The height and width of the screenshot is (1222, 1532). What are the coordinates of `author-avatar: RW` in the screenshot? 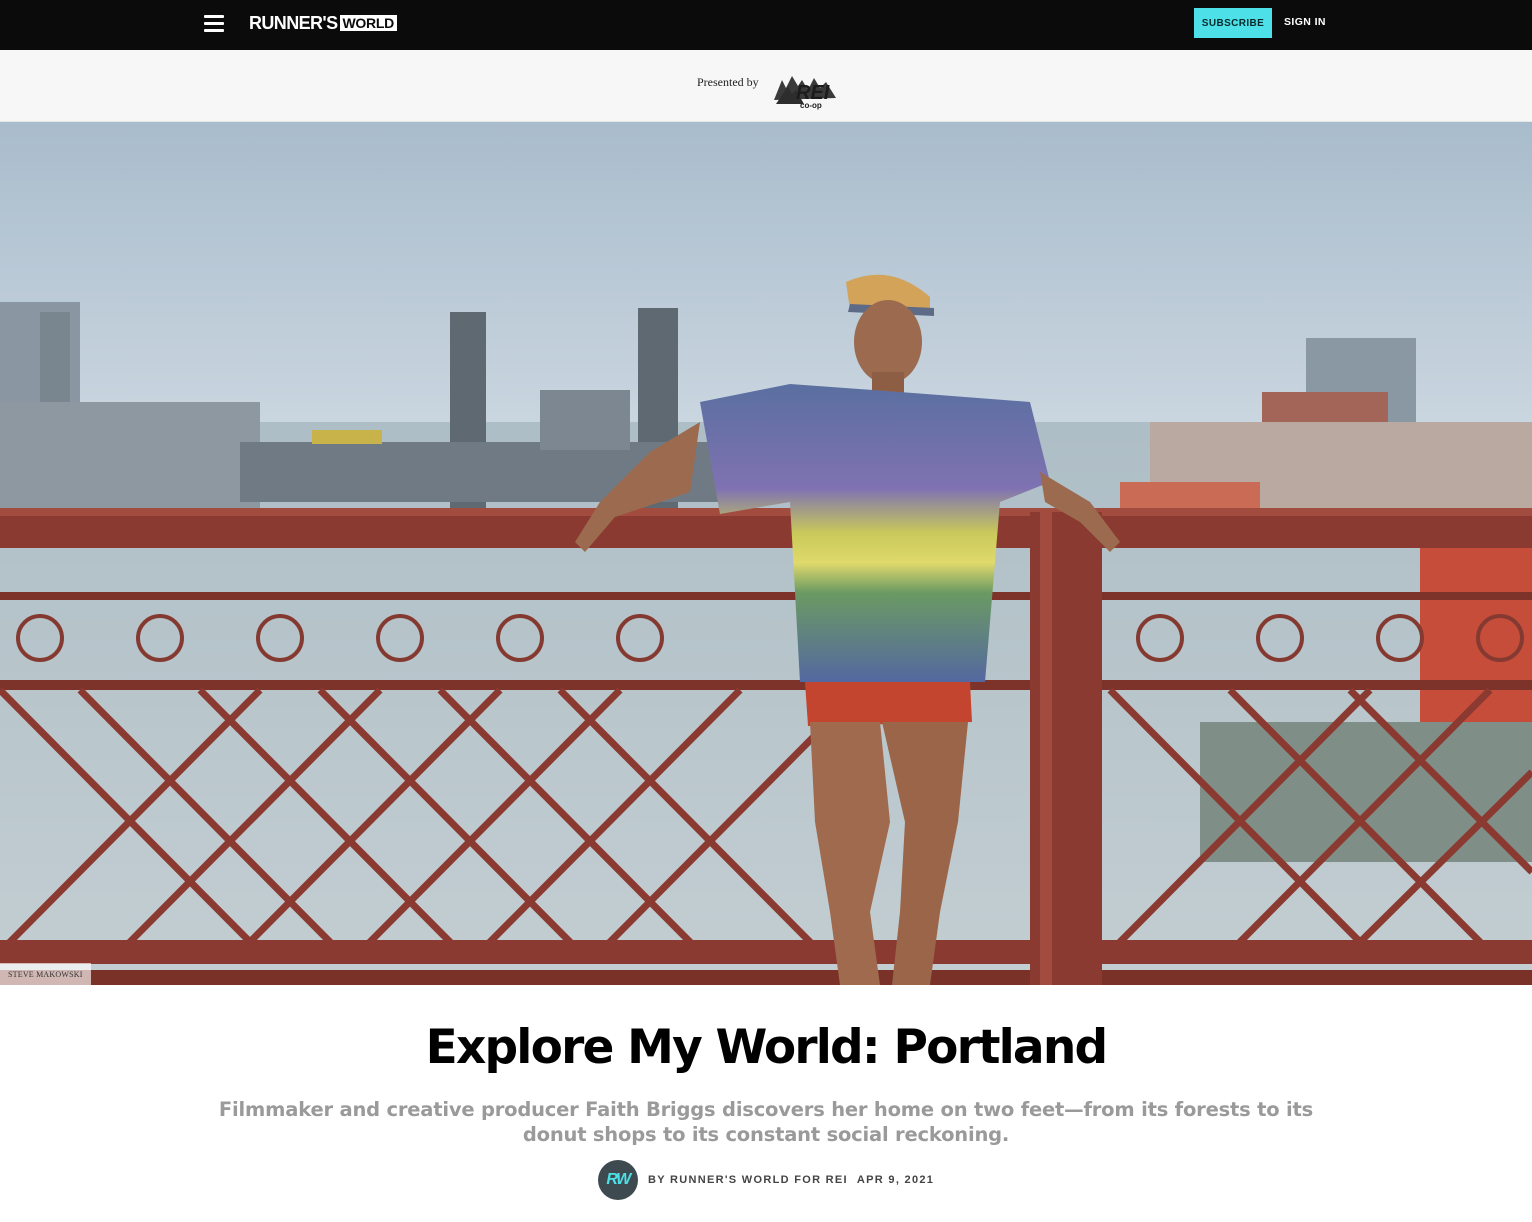 It's located at (618, 1180).